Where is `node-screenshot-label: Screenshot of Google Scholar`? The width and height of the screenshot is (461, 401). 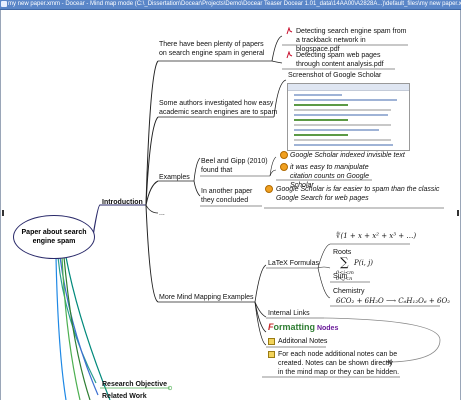
node-screenshot-label: Screenshot of Google Scholar is located at coordinates (334, 75).